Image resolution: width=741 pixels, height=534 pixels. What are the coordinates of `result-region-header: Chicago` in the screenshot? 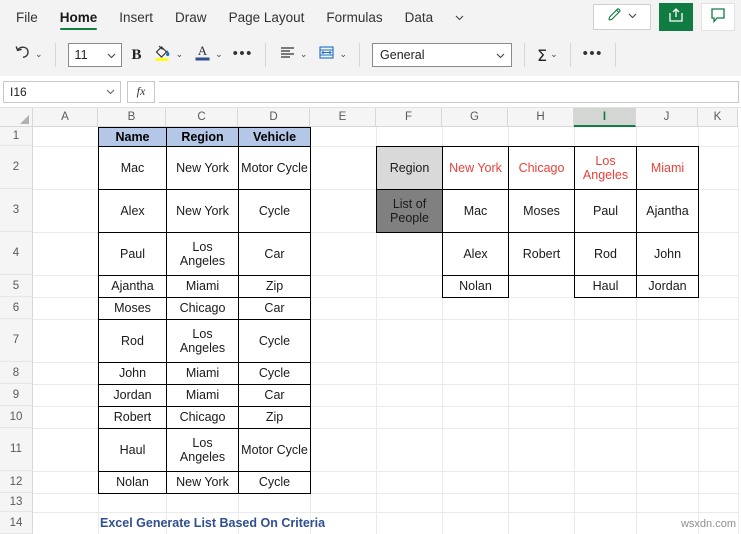 It's located at (541, 168).